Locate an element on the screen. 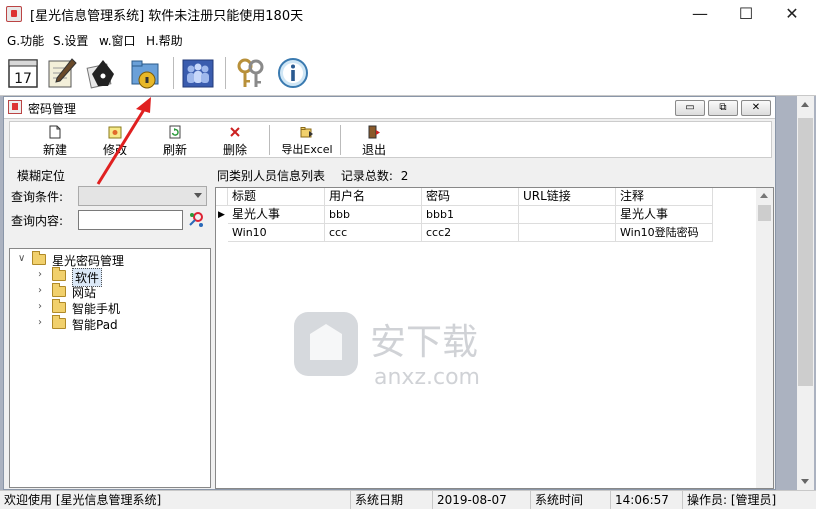 This screenshot has height=509, width=816. edit-label: 修改 is located at coordinates (114, 150).